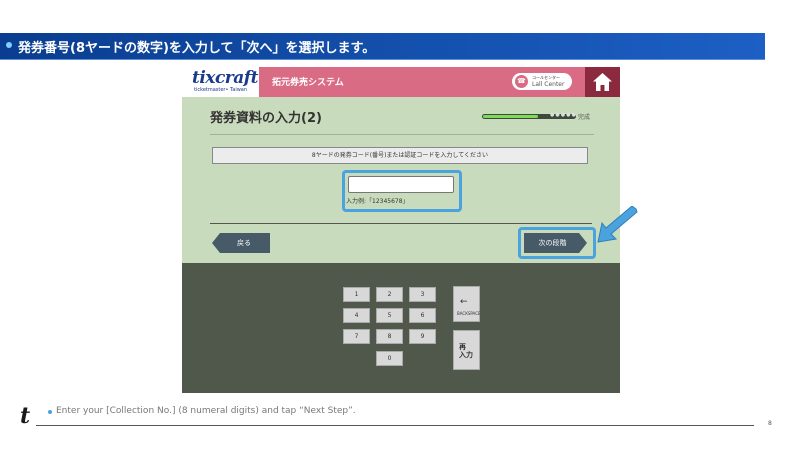 The width and height of the screenshot is (800, 449). What do you see at coordinates (197, 48) in the screenshot?
I see `banner-title: 発券番号(8ヤードの数字)を入力して「次へ」を選択します。` at bounding box center [197, 48].